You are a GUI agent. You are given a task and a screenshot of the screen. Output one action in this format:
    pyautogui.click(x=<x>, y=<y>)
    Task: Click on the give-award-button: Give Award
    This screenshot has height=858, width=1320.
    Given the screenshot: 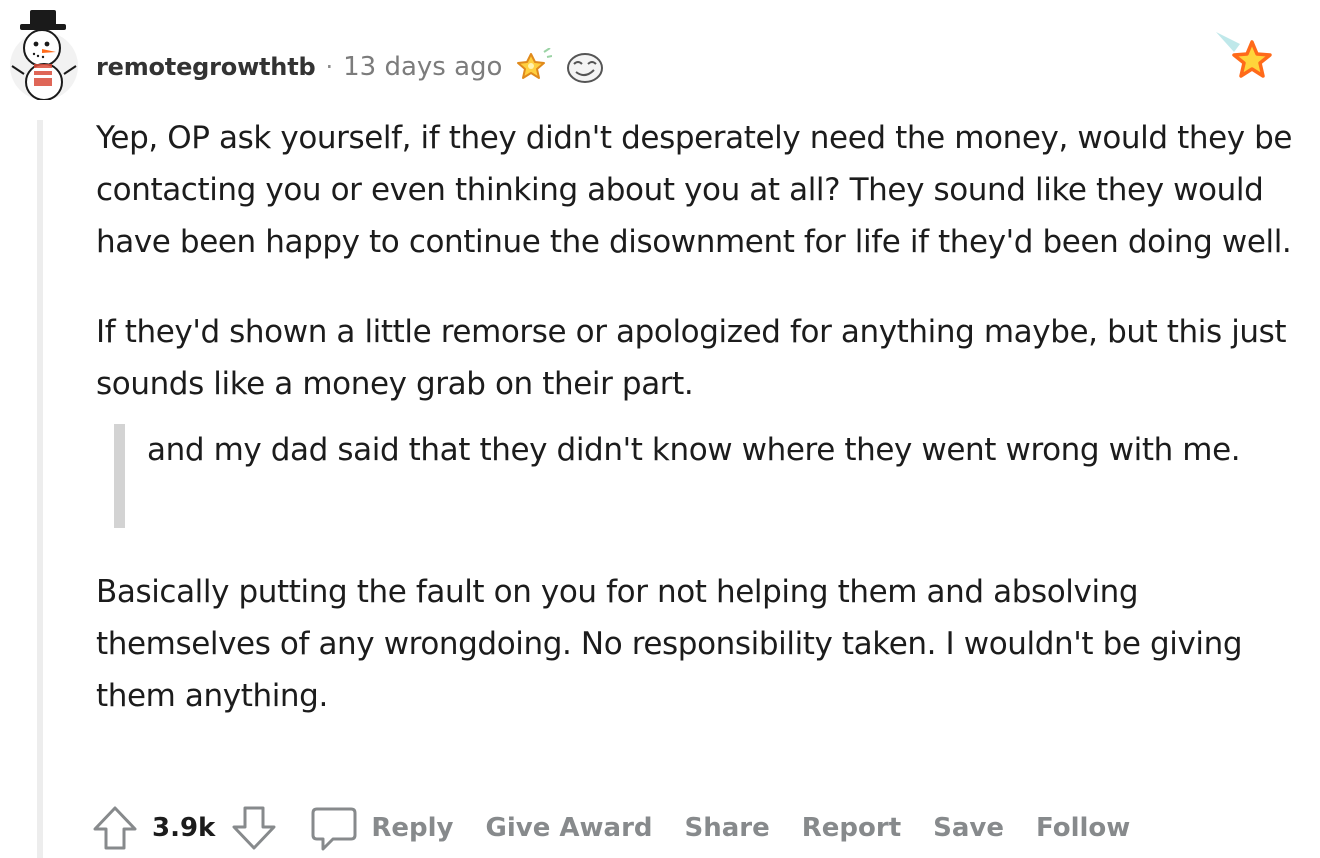 What is the action you would take?
    pyautogui.click(x=569, y=828)
    